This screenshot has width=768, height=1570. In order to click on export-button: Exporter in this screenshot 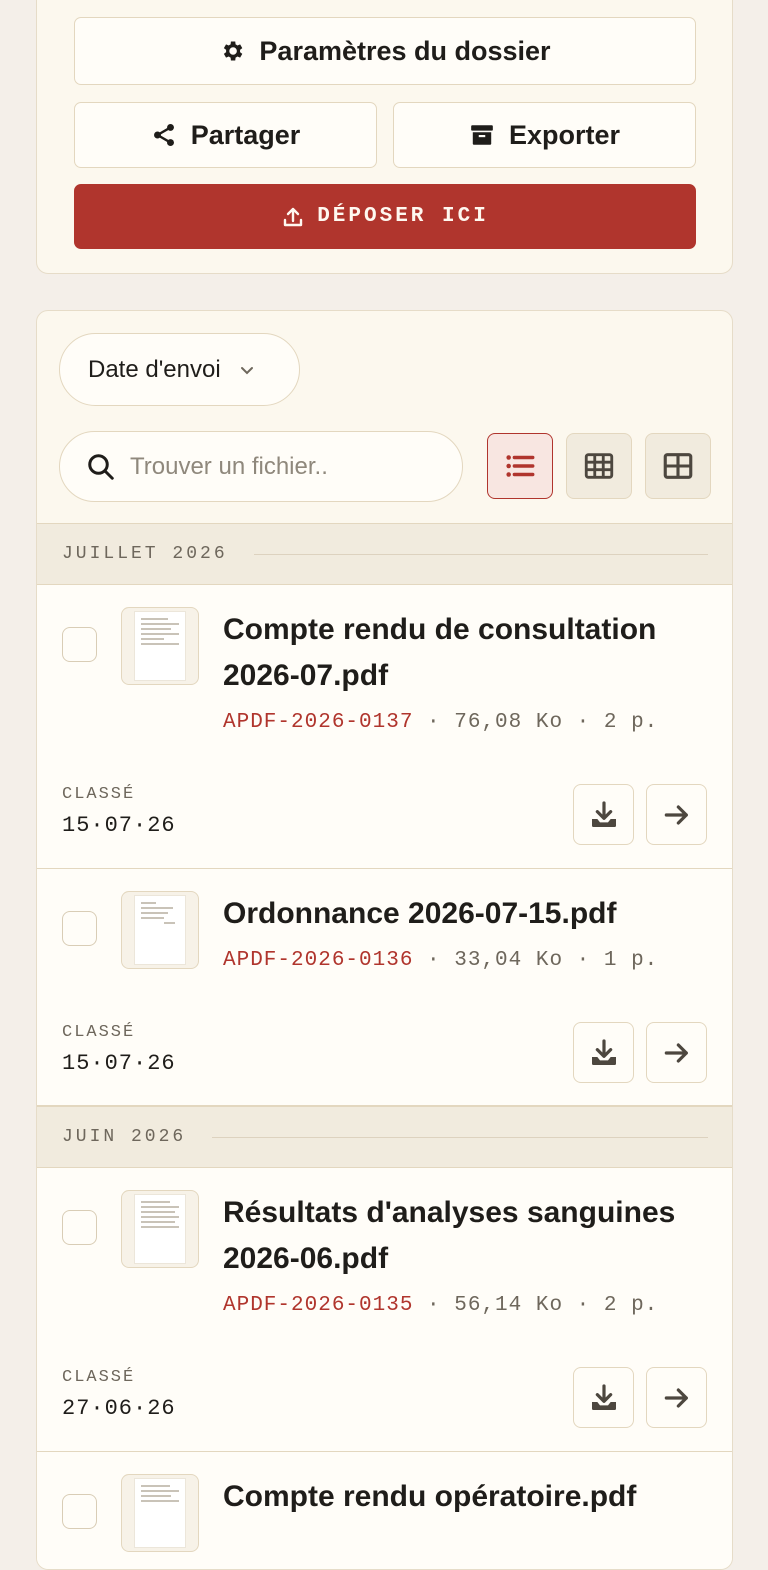, I will do `click(544, 135)`.